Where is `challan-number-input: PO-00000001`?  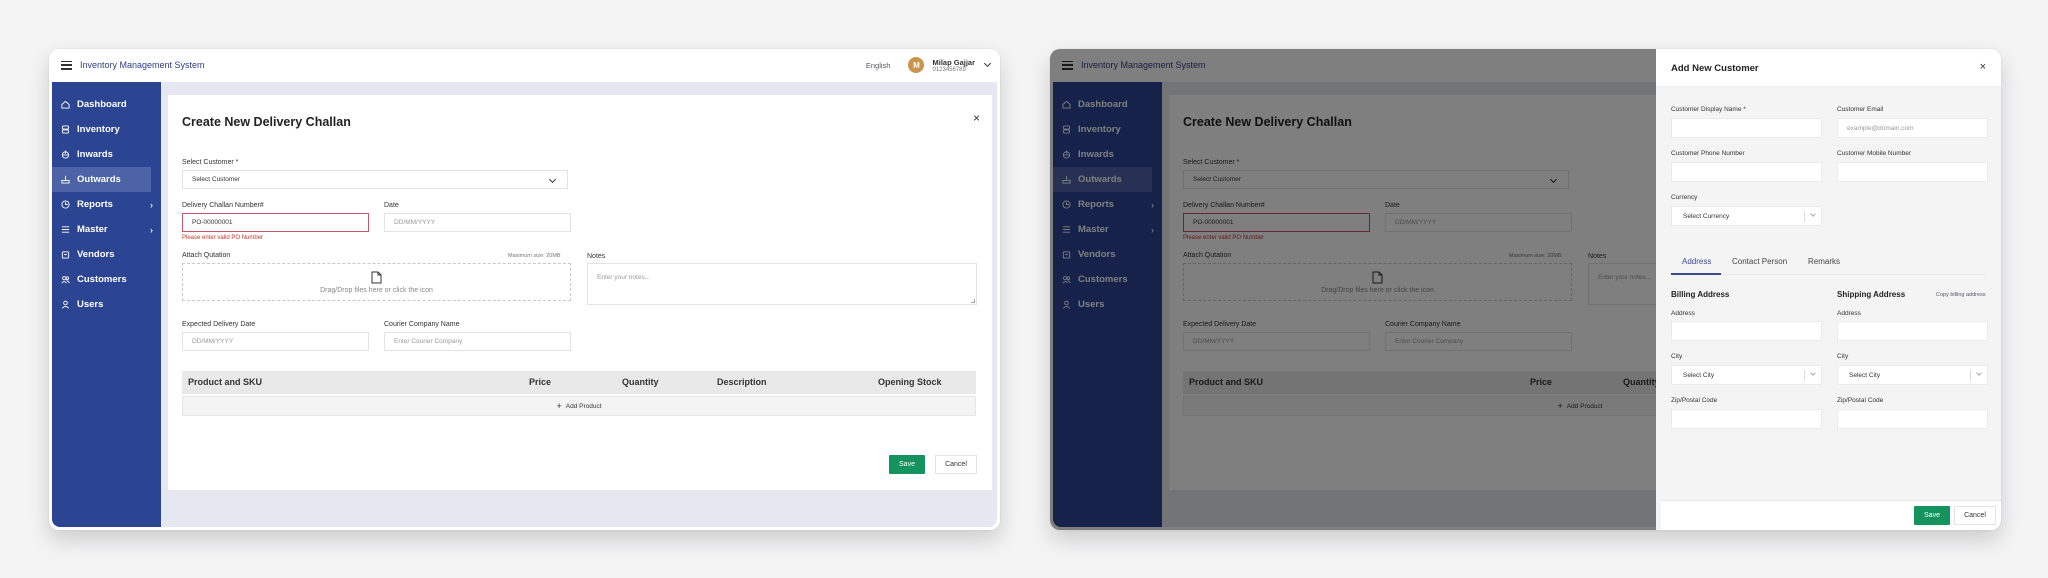 challan-number-input: PO-00000001 is located at coordinates (275, 222).